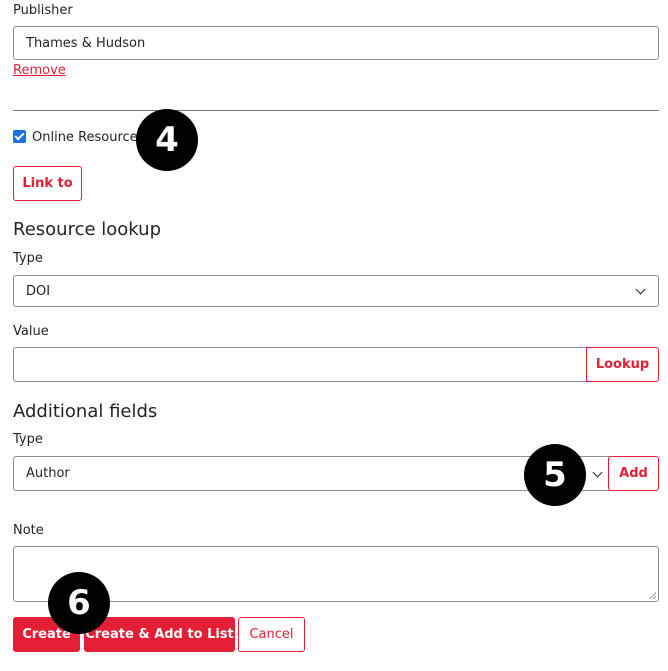  What do you see at coordinates (167, 140) in the screenshot?
I see `step-4-badge: 4` at bounding box center [167, 140].